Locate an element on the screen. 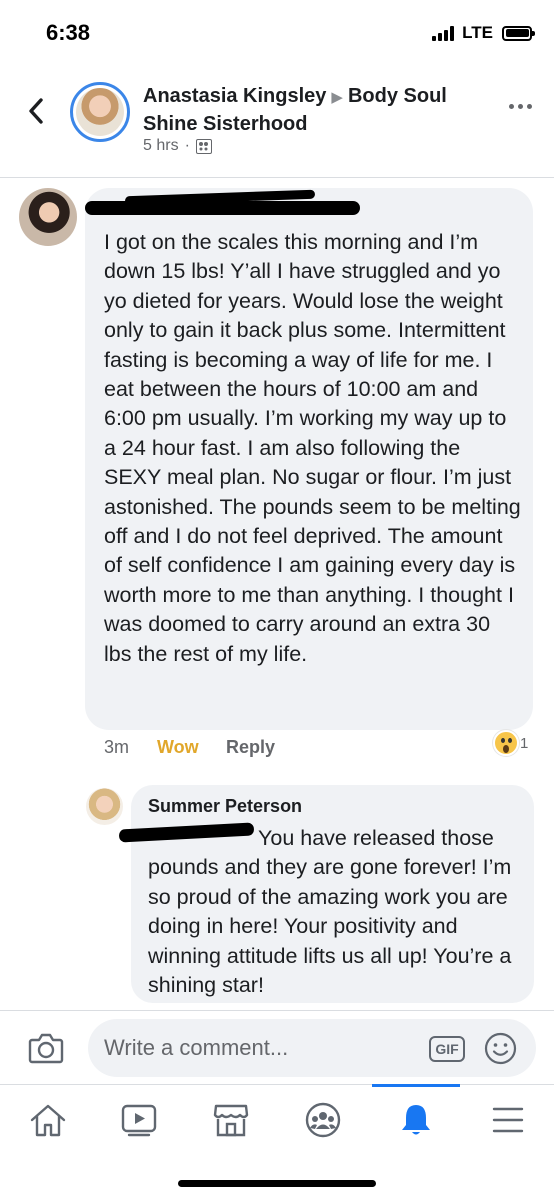 This screenshot has height=1200, width=554. watch-icon is located at coordinates (139, 1120).